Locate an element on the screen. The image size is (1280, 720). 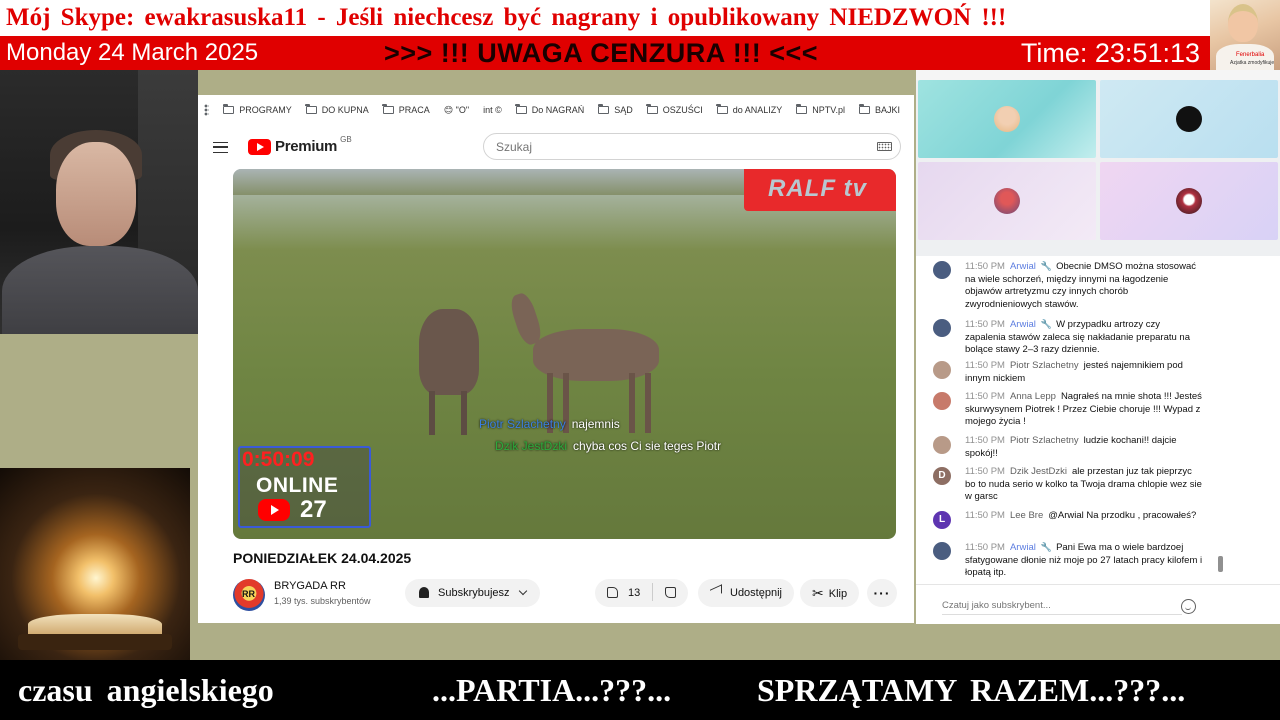
online-label: ONLINE is located at coordinates (297, 485).